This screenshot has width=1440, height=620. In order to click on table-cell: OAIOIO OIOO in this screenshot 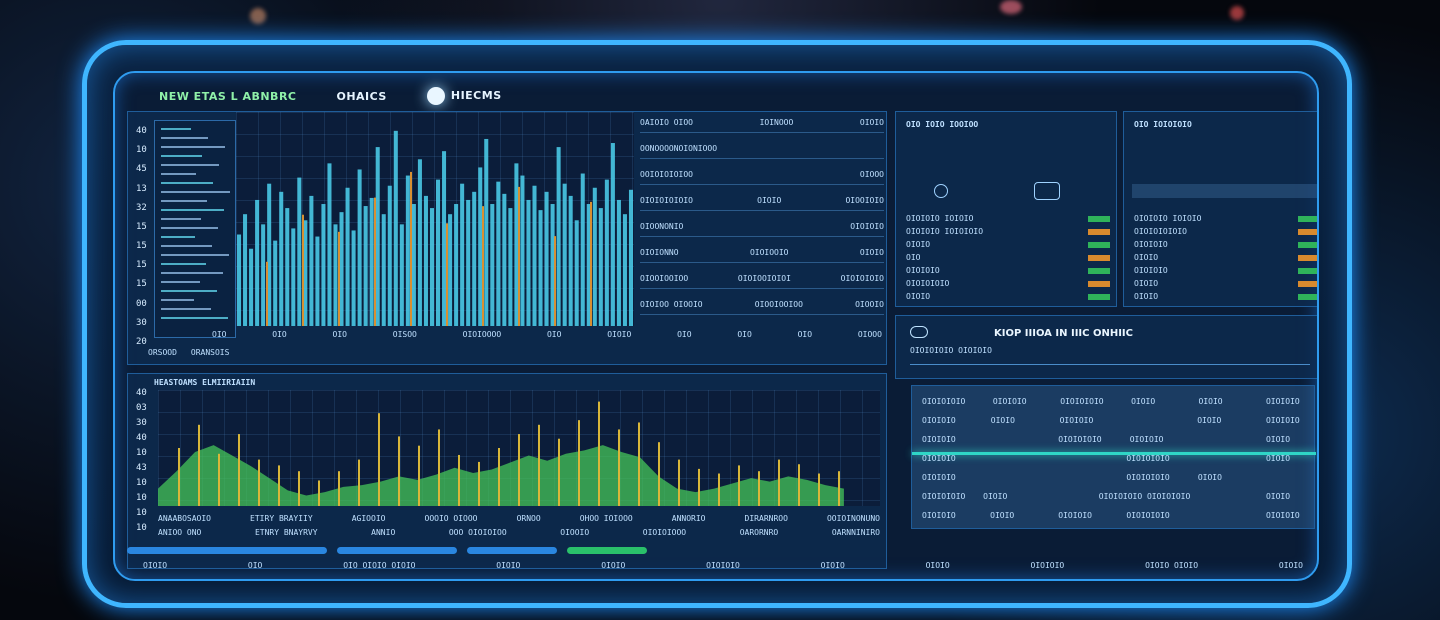, I will do `click(666, 122)`.